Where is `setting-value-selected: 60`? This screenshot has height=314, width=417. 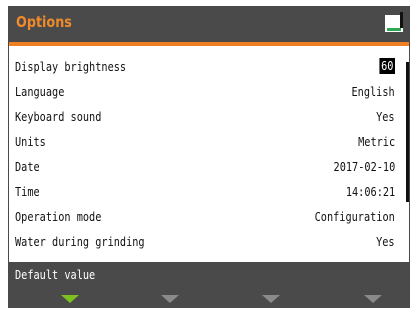 setting-value-selected: 60 is located at coordinates (387, 66).